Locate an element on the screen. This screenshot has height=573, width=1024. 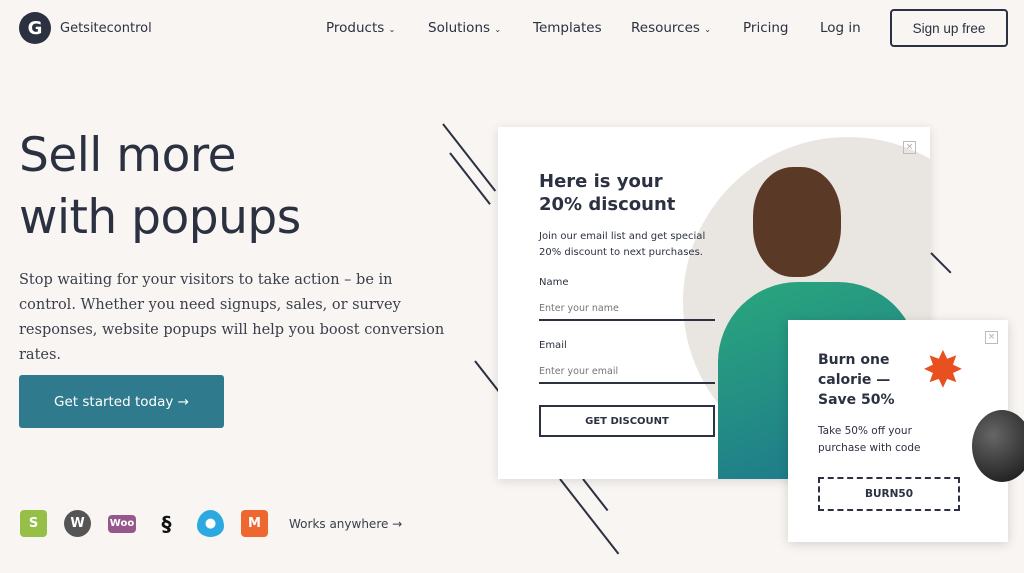
title-line: Save 50% is located at coordinates (856, 400).